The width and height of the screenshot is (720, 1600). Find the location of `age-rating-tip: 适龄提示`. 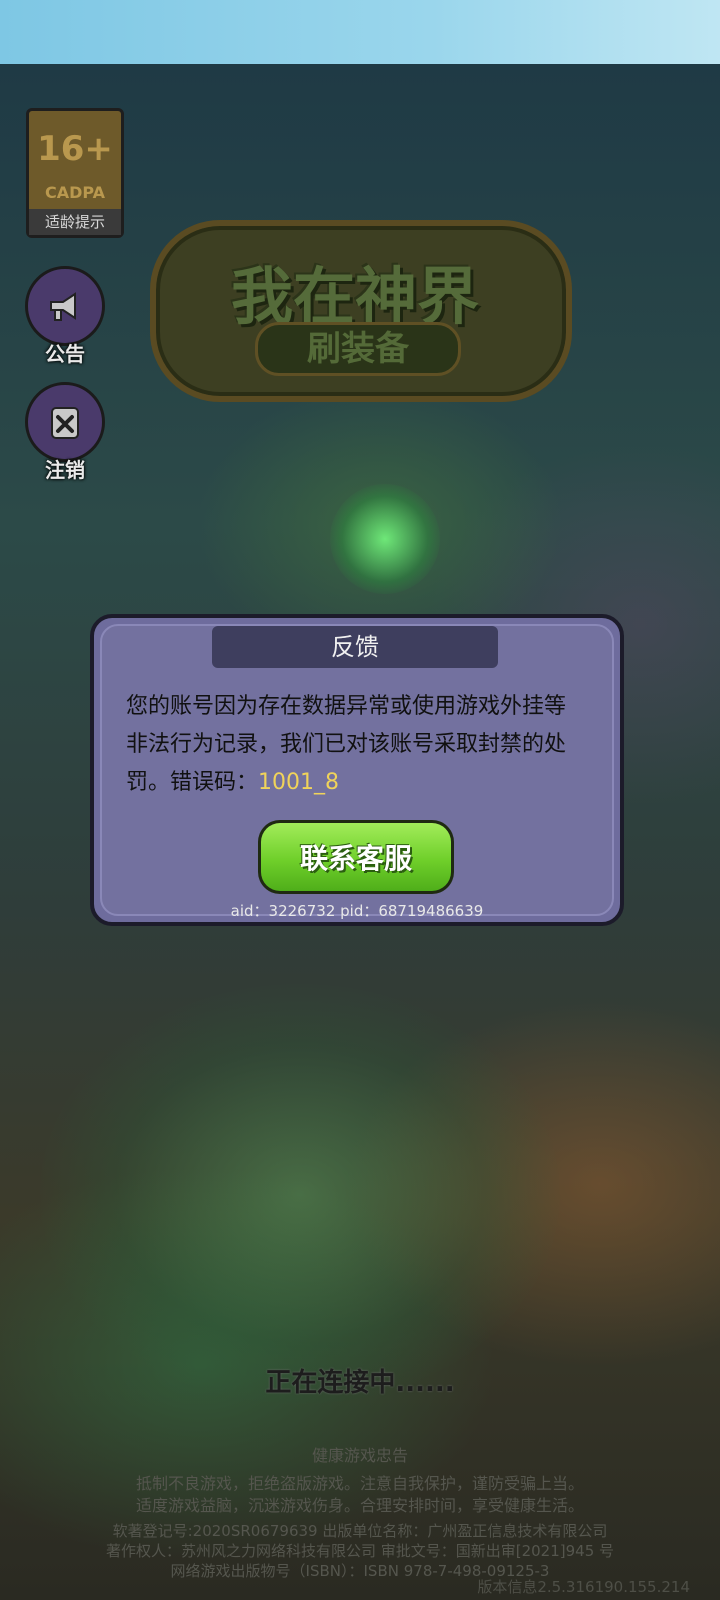

age-rating-tip: 适龄提示 is located at coordinates (75, 222).